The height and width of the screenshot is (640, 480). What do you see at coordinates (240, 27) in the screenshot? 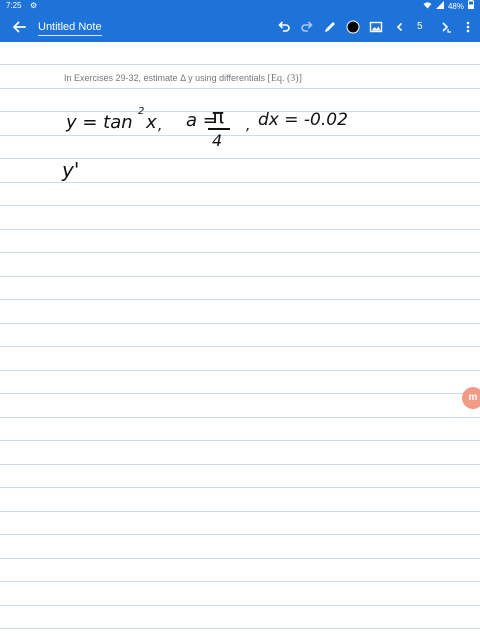
I see `app-bar: Untitled Note 5` at bounding box center [240, 27].